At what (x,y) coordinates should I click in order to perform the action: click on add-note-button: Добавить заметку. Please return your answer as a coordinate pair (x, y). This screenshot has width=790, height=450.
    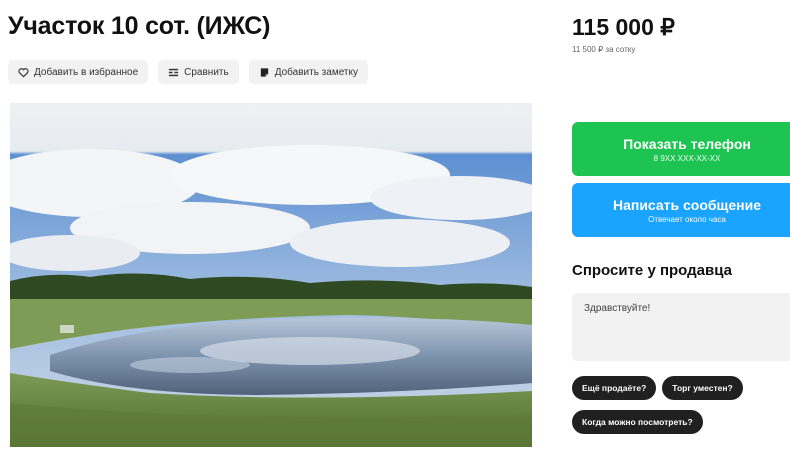
    Looking at the image, I should click on (308, 72).